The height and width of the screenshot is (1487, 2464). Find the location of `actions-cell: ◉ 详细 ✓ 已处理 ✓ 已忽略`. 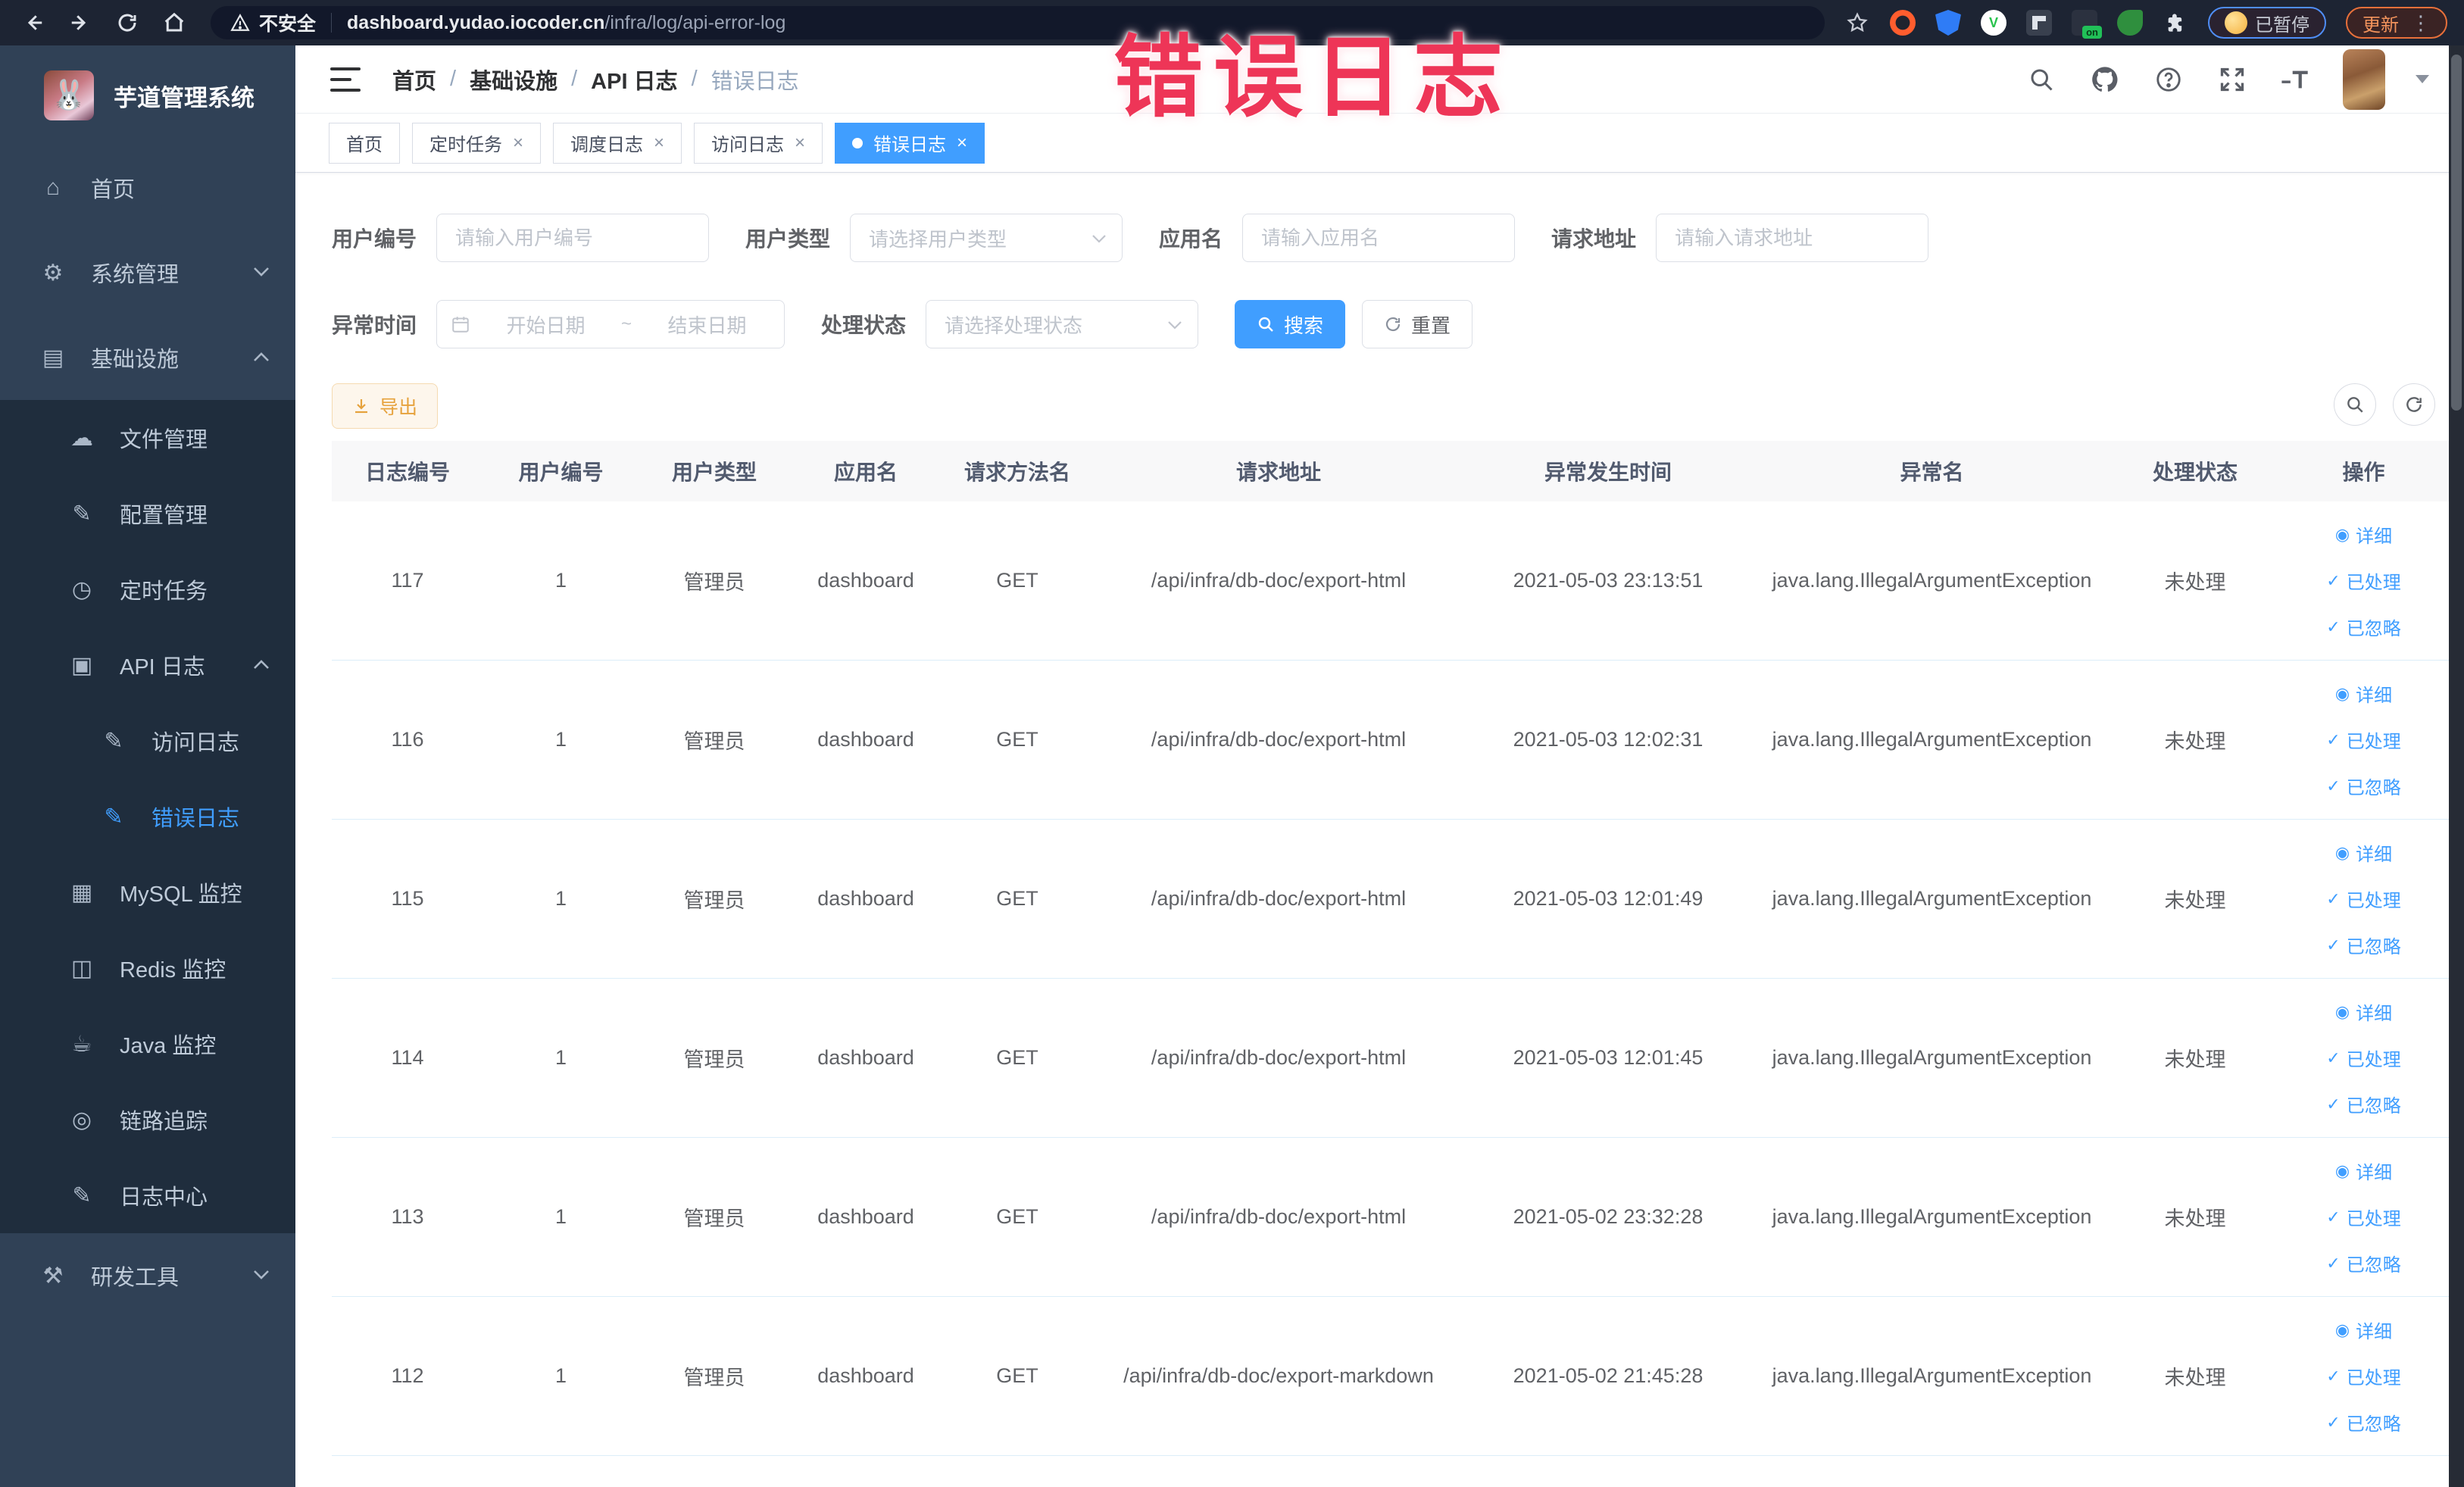

actions-cell: ◉ 详细 ✓ 已处理 ✓ 已忽略 is located at coordinates (2363, 1217).